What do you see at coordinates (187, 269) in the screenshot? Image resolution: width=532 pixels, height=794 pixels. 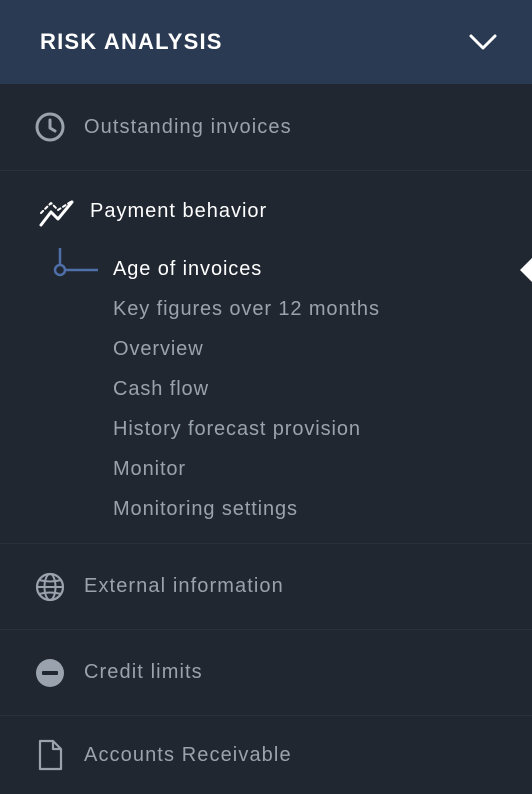 I see `sub-item-age-of-invoices: Age of invoices` at bounding box center [187, 269].